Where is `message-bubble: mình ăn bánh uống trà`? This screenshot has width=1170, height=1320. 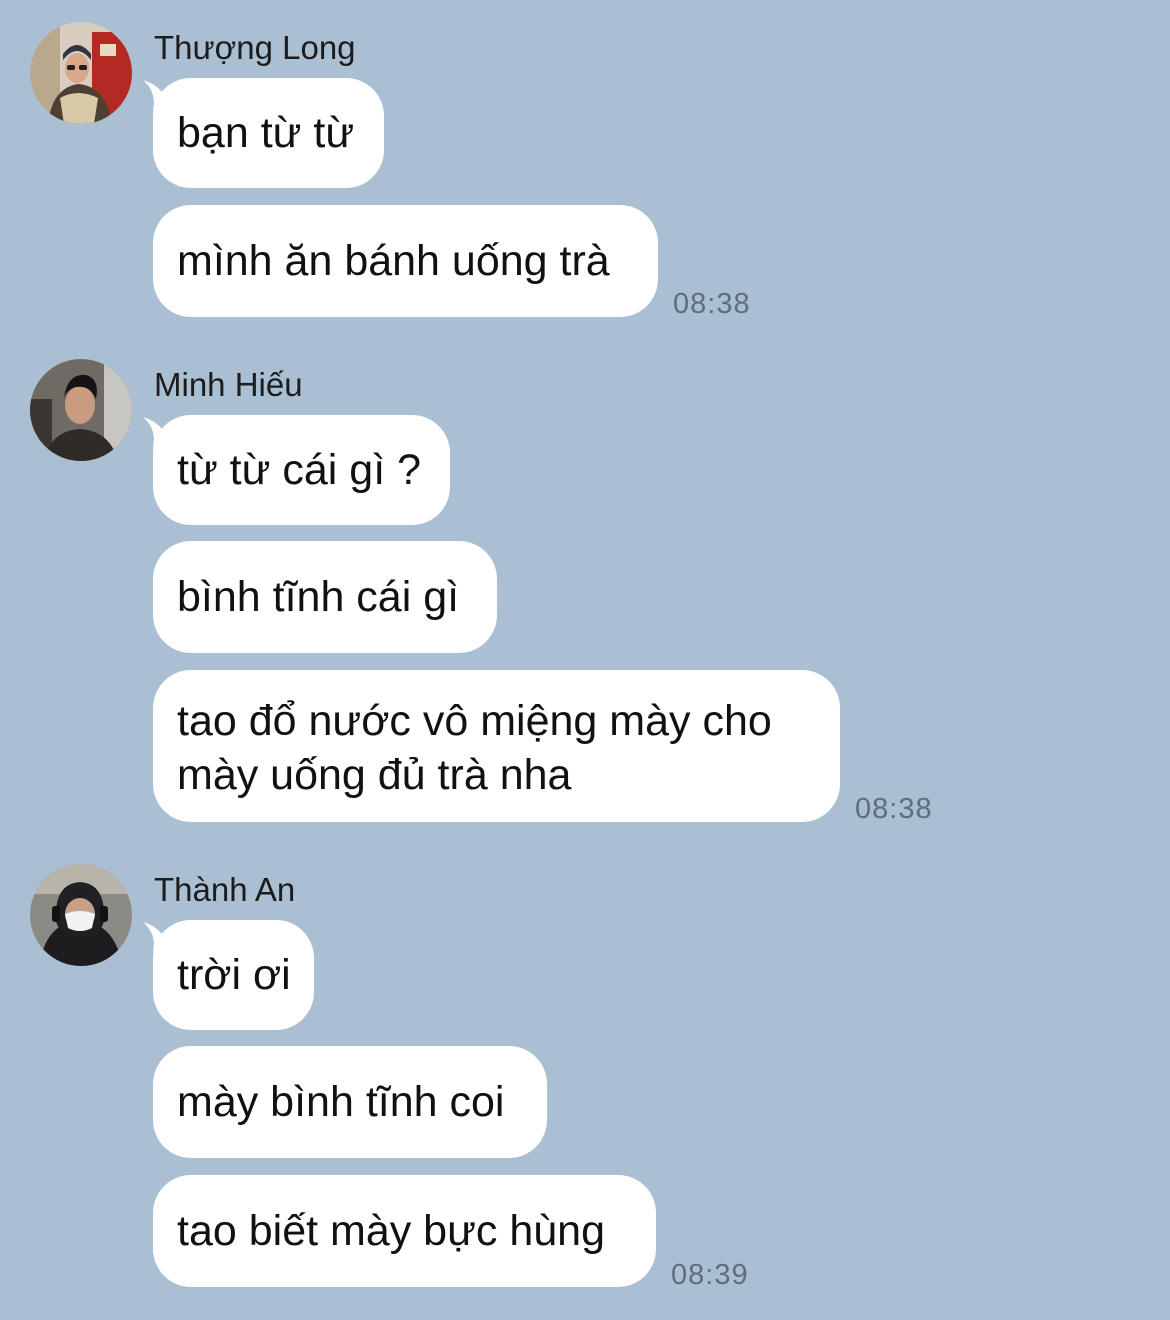
message-bubble: mình ăn bánh uống trà is located at coordinates (405, 261).